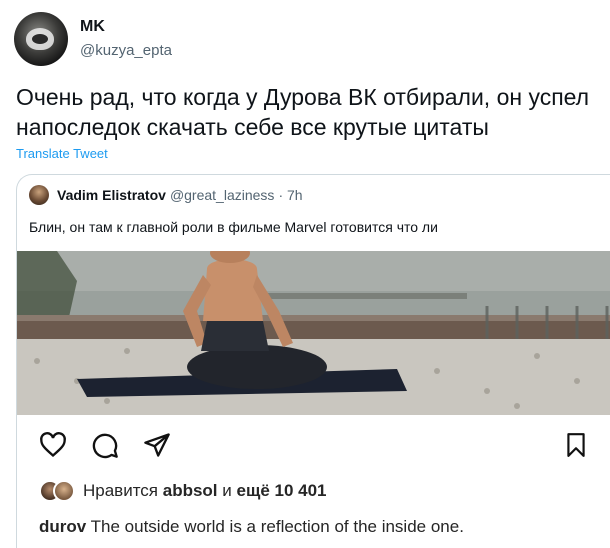 The height and width of the screenshot is (548, 610). I want to click on quoted-display-name: Vadim Elistratov, so click(111, 195).